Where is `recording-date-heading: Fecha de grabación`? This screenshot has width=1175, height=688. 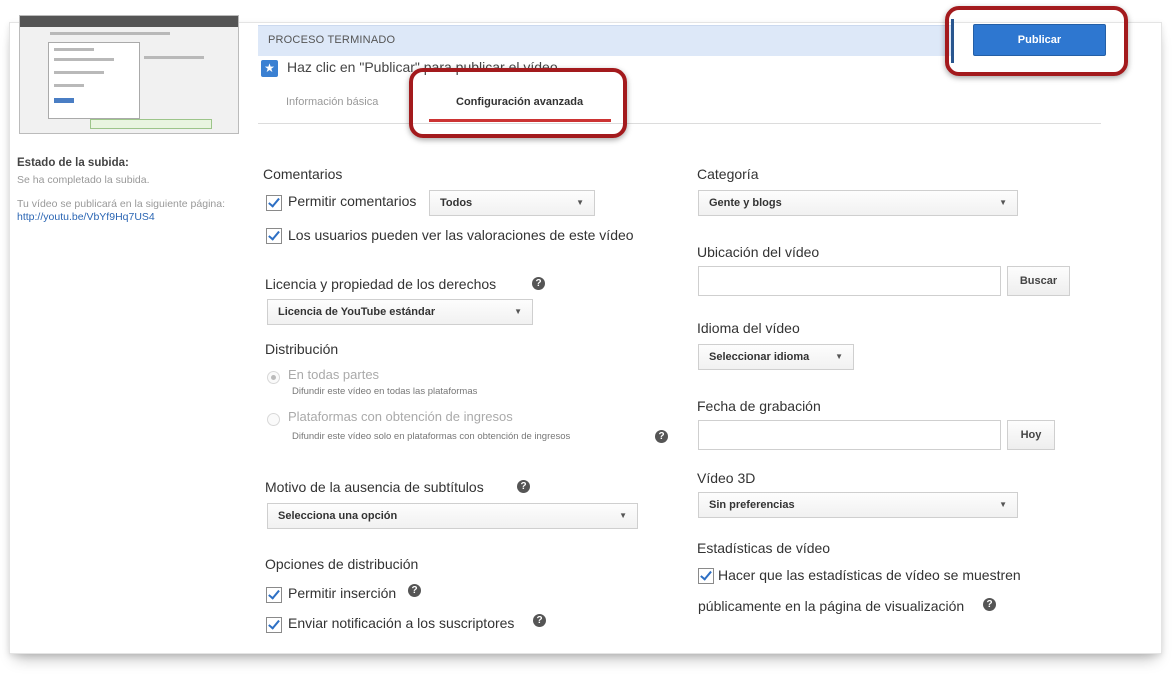 recording-date-heading: Fecha de grabación is located at coordinates (759, 406).